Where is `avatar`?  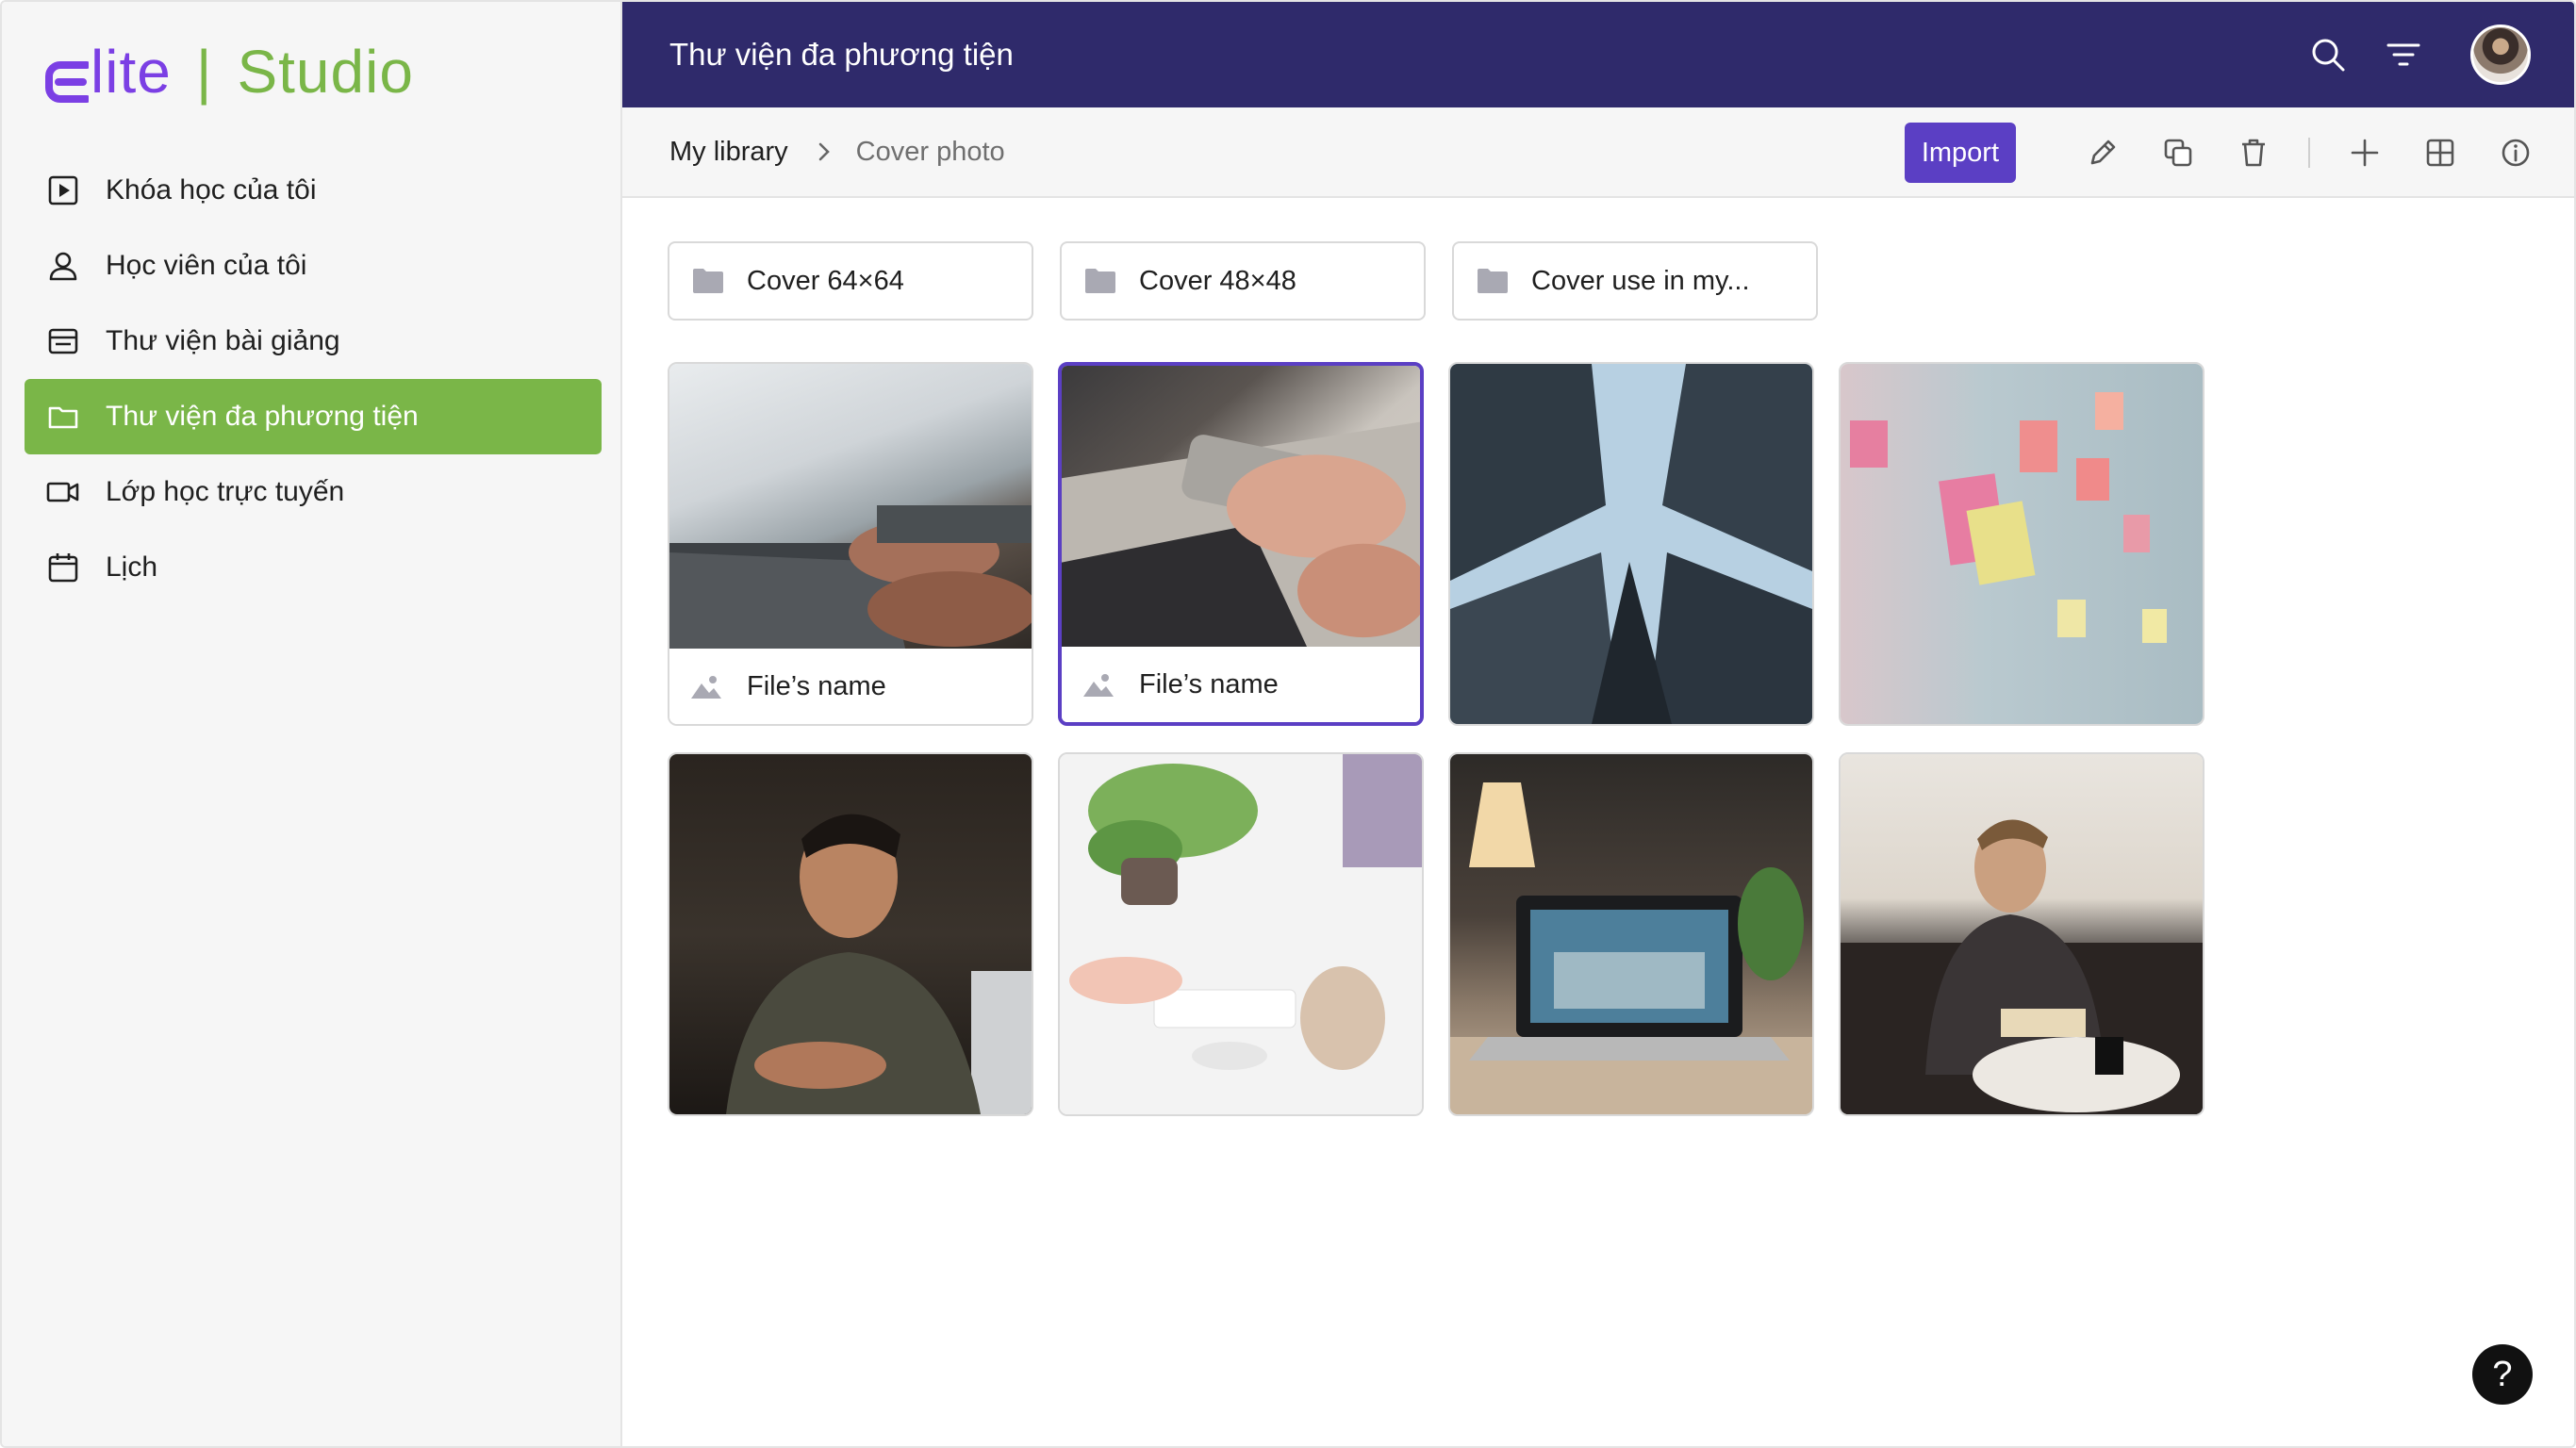
avatar is located at coordinates (2500, 55).